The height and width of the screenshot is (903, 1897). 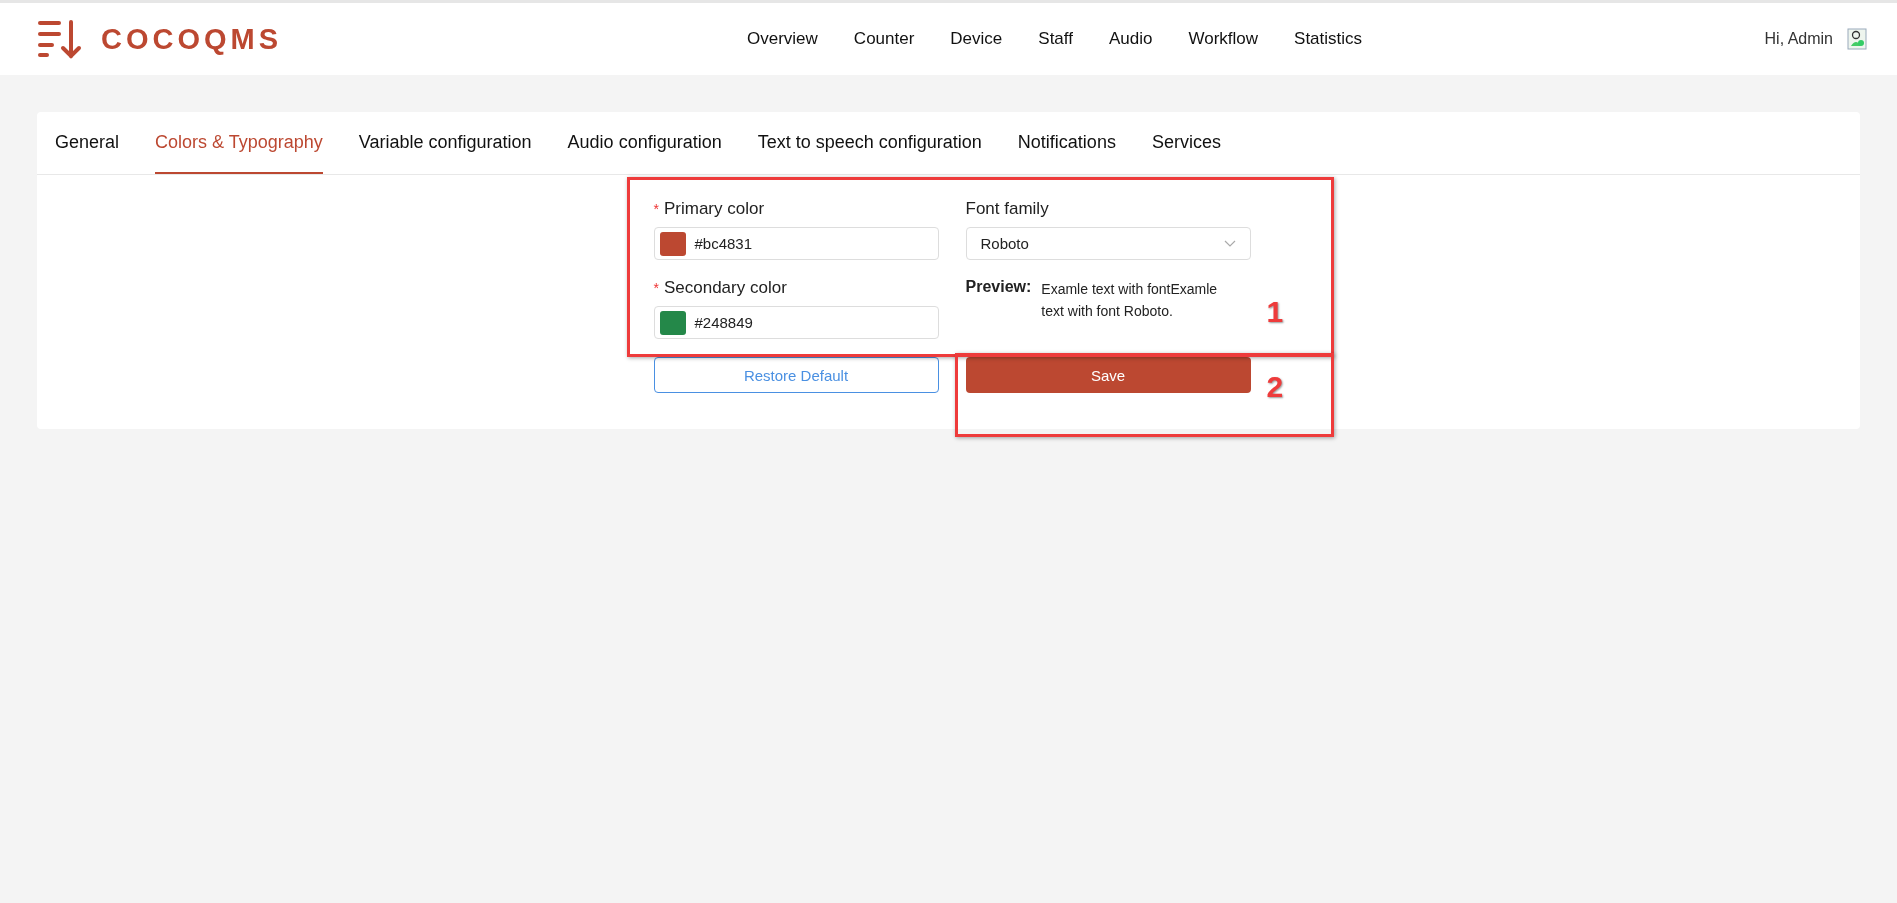 I want to click on color-input: #248849, so click(x=796, y=322).